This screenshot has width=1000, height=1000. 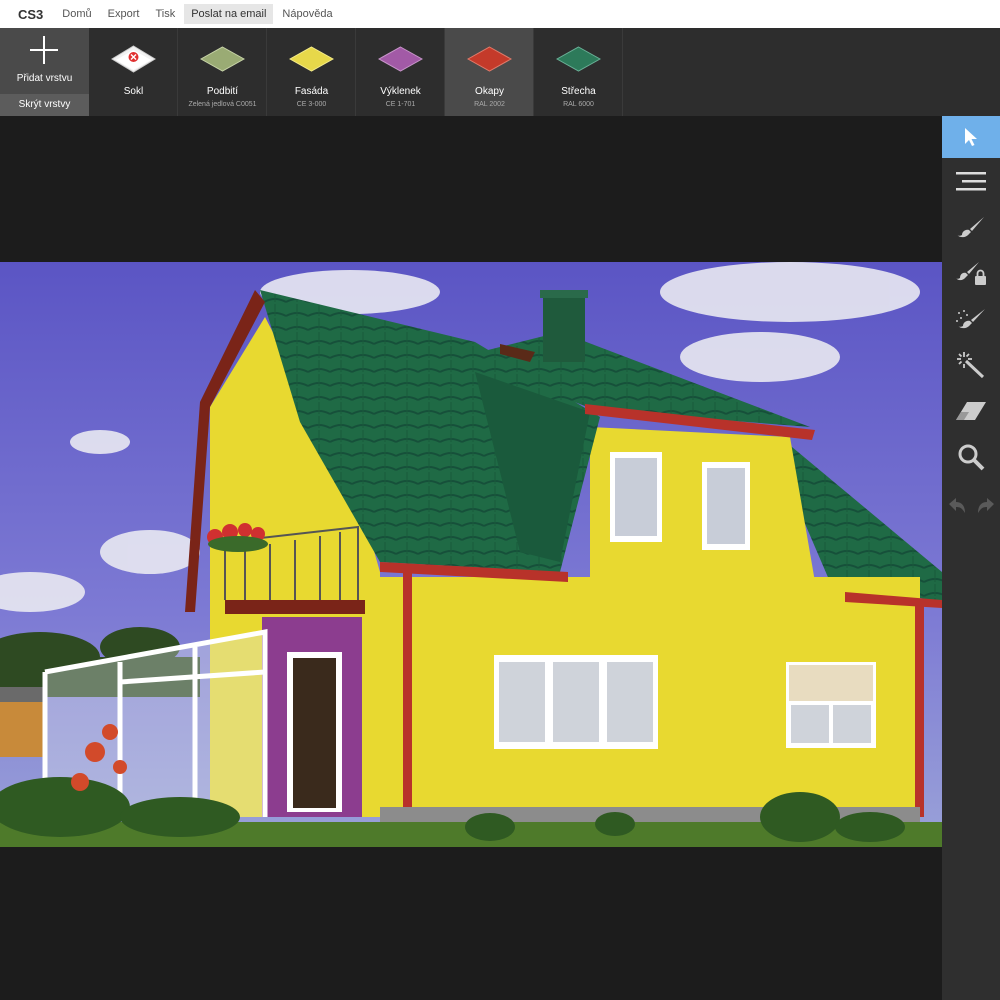 I want to click on menu-home: Domů, so click(x=76, y=14).